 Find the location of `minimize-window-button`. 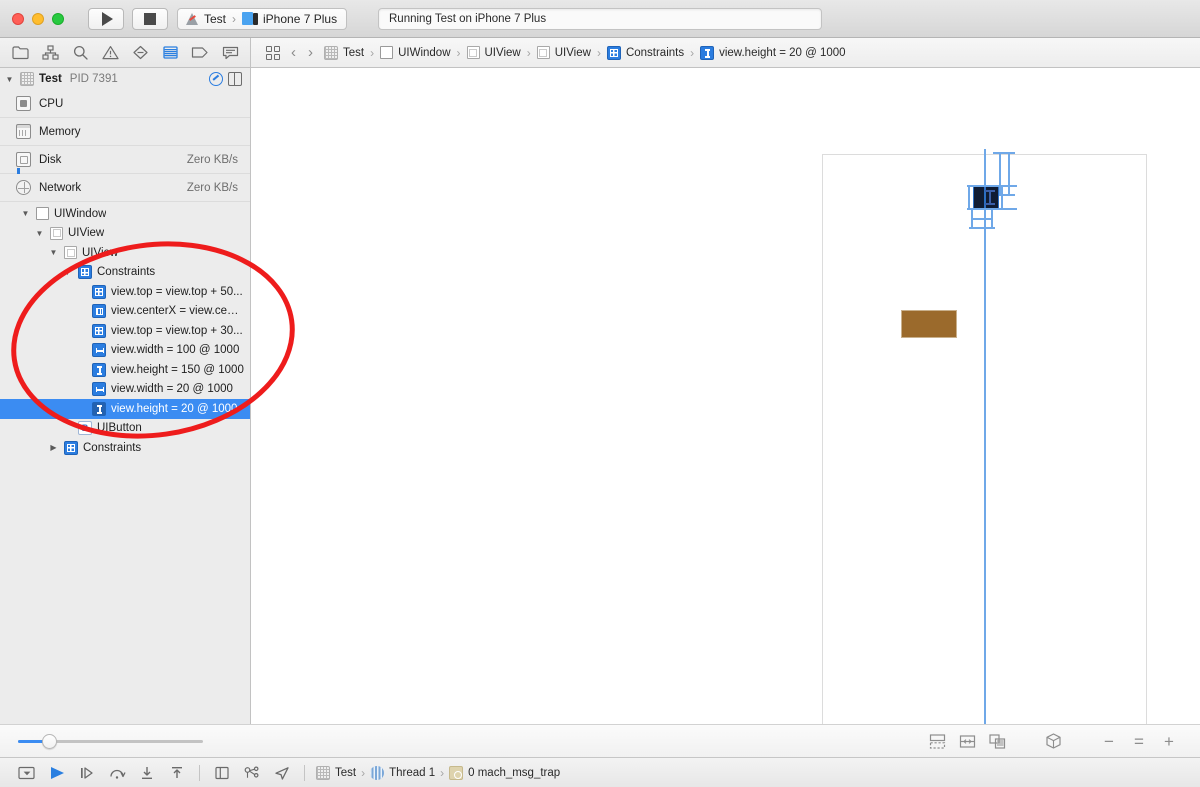

minimize-window-button is located at coordinates (38, 18).